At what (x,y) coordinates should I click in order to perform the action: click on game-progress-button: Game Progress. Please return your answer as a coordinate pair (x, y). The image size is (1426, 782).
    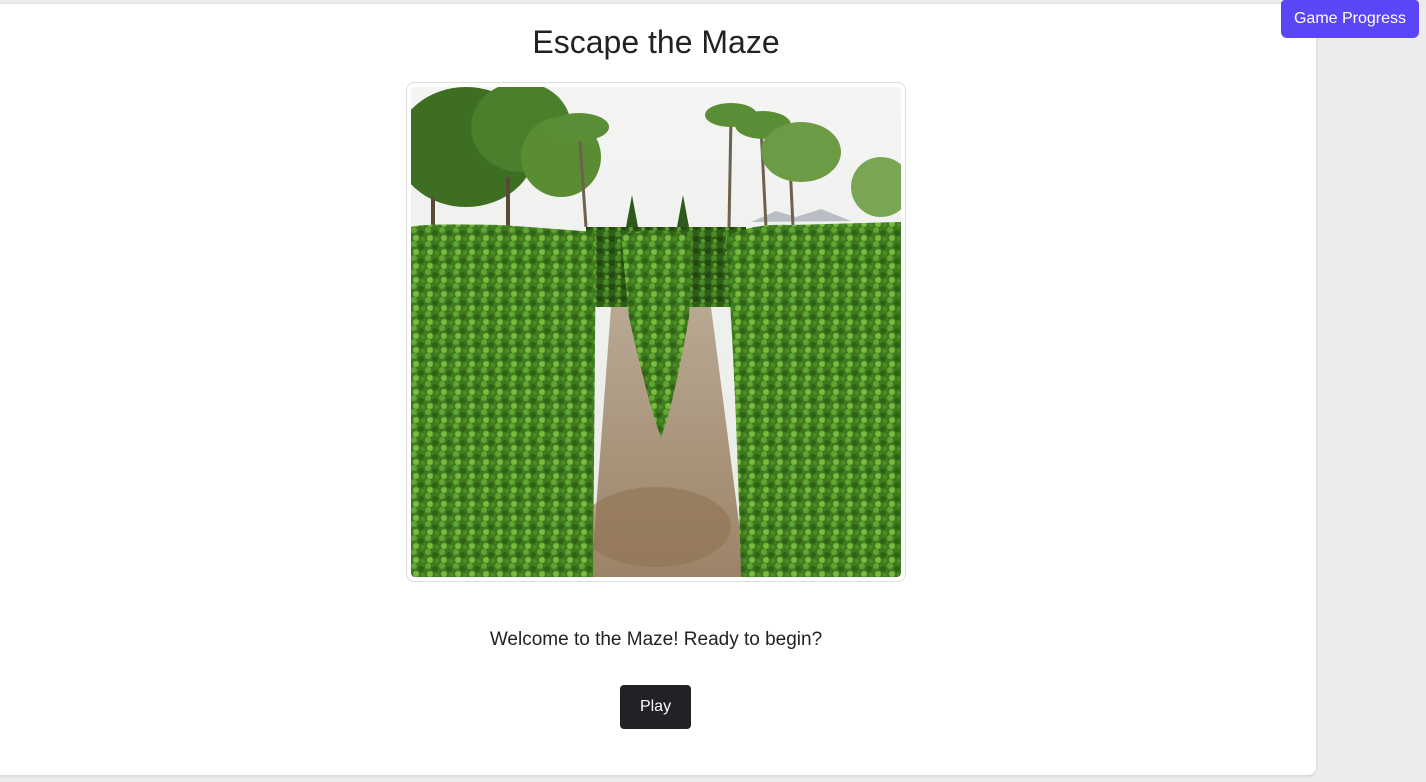
    Looking at the image, I should click on (1350, 19).